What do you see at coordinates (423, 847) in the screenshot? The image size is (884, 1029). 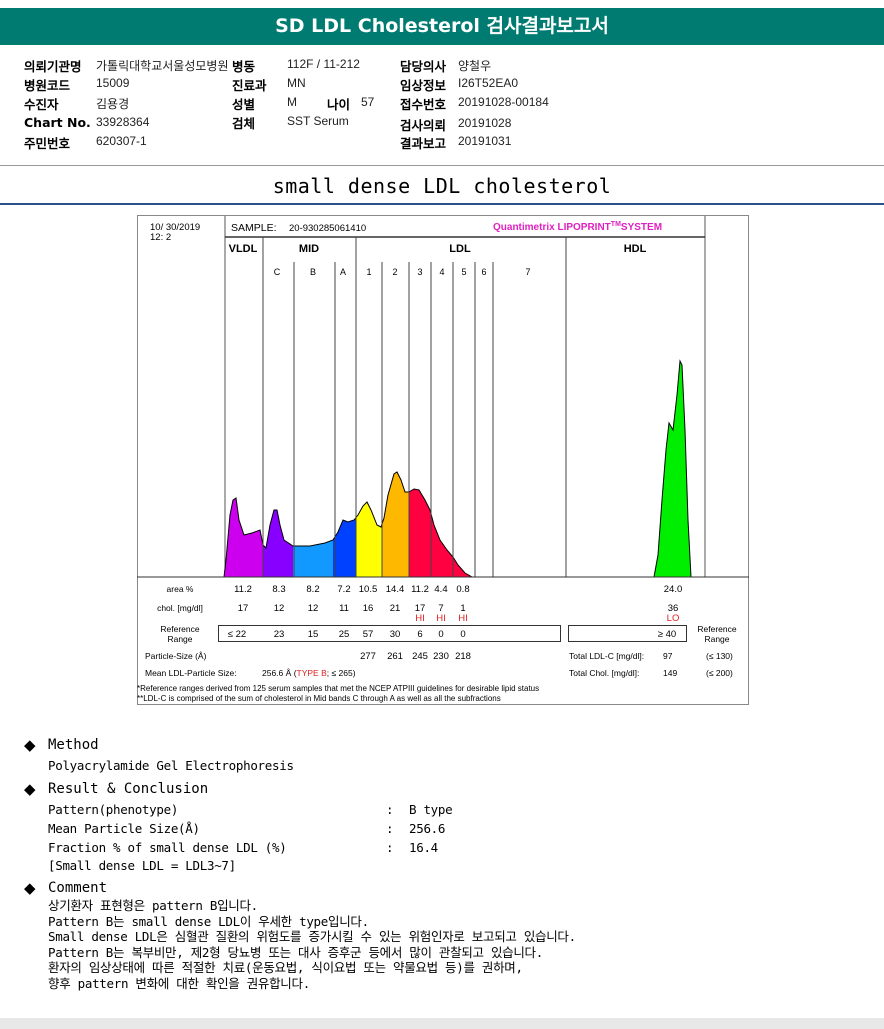 I see `result-value: 16.4` at bounding box center [423, 847].